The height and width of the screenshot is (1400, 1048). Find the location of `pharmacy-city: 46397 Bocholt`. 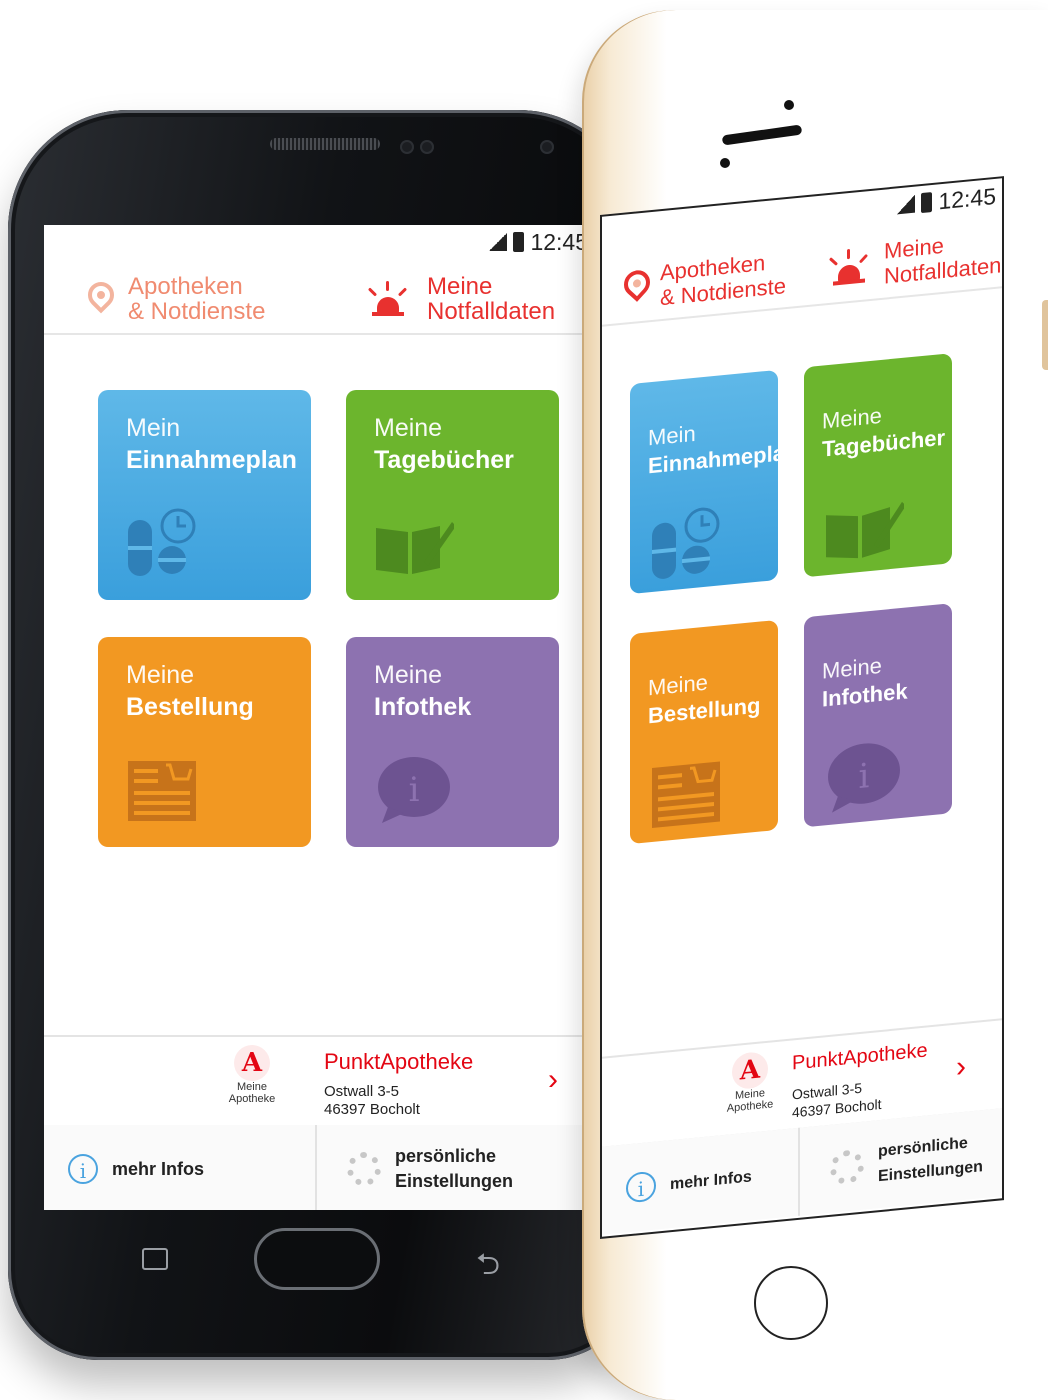

pharmacy-city: 46397 Bocholt is located at coordinates (372, 1109).